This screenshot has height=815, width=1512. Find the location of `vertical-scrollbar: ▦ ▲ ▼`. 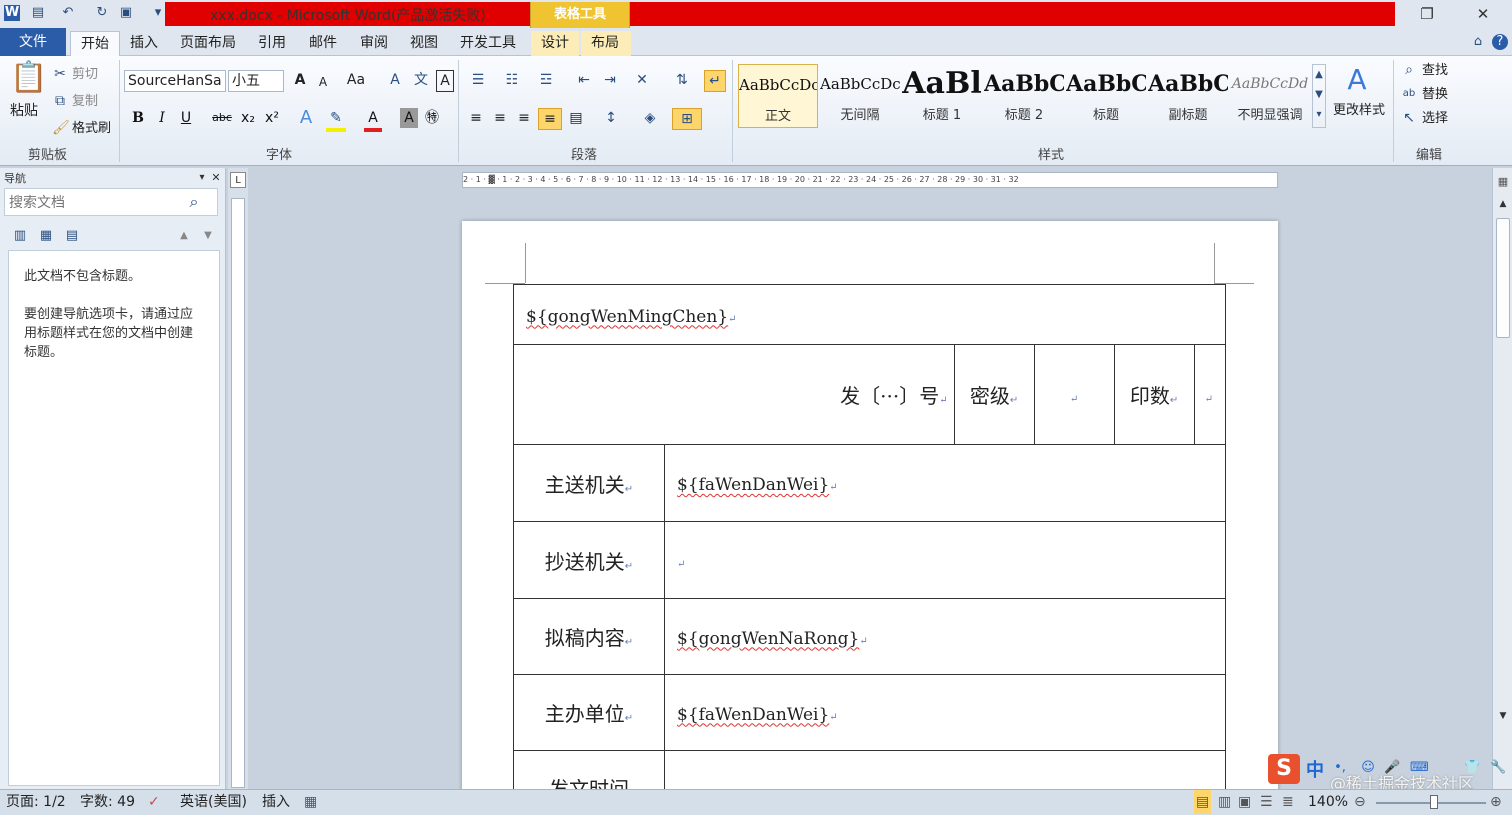

vertical-scrollbar: ▦ ▲ ▼ is located at coordinates (1502, 478).